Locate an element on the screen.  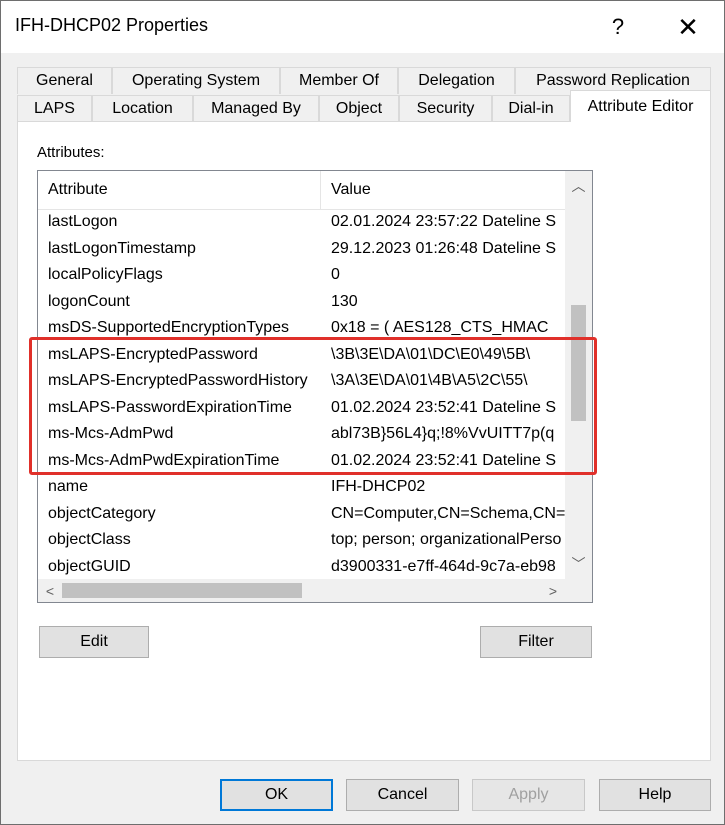
edit-button: Edit is located at coordinates (94, 642).